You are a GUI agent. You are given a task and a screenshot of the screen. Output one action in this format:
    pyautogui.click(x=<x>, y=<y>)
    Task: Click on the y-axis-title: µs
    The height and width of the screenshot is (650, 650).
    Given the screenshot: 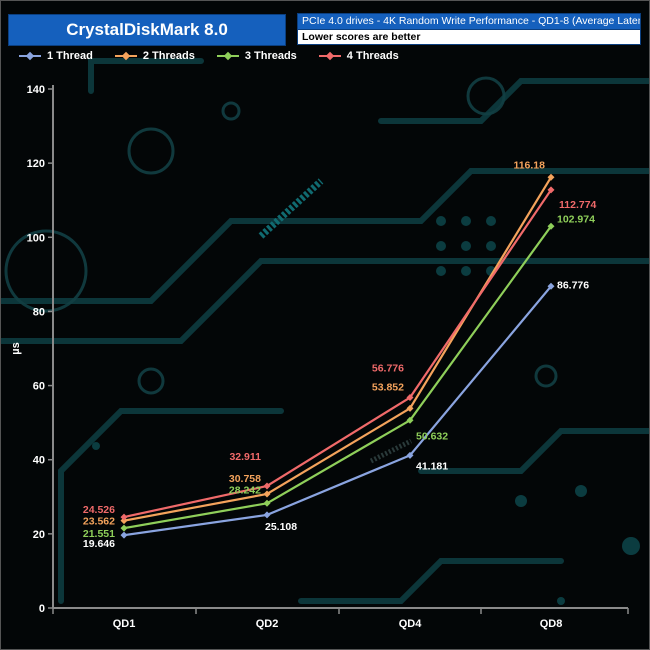 What is the action you would take?
    pyautogui.click(x=16, y=348)
    